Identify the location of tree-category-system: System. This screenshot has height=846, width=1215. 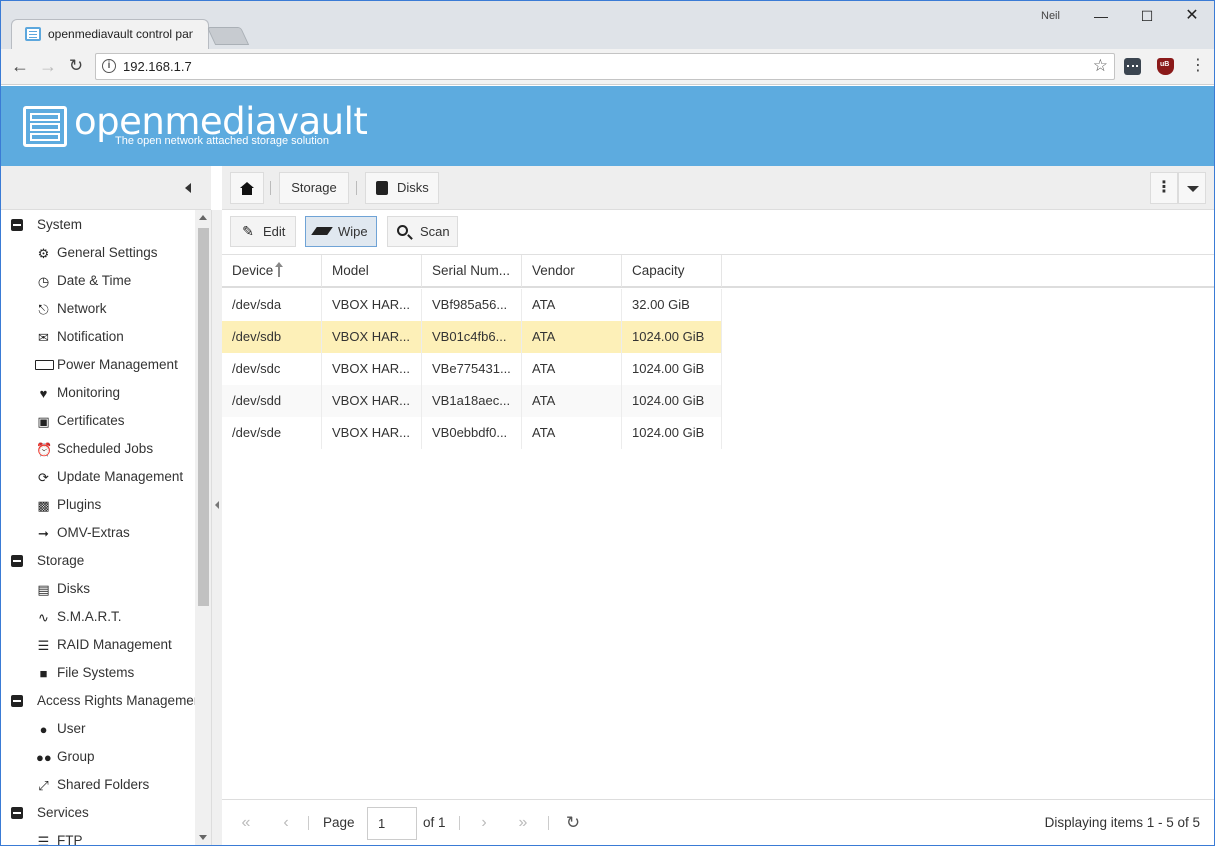
(98, 225).